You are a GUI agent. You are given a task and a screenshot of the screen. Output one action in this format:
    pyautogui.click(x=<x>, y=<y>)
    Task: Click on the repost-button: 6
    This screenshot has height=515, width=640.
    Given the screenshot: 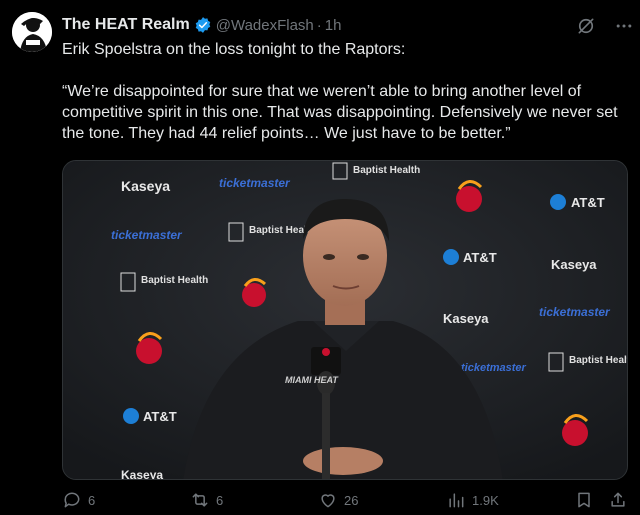 What is the action you would take?
    pyautogui.click(x=206, y=500)
    